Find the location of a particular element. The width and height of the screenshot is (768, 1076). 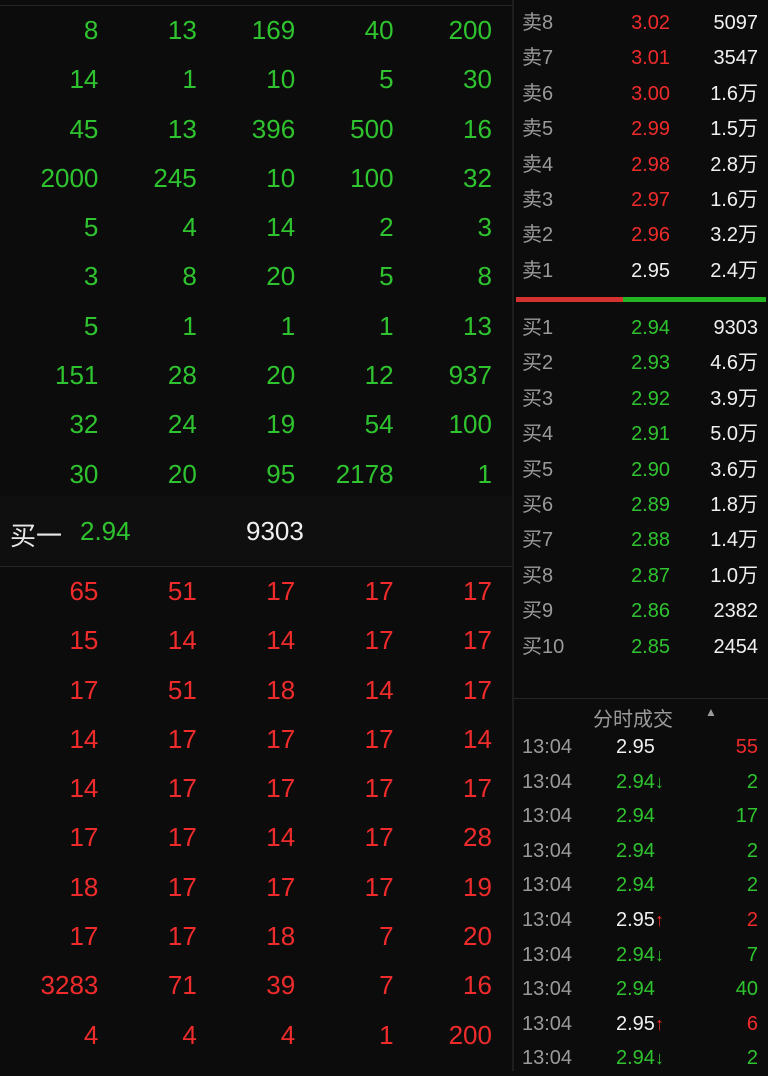

trade-volume: 6 is located at coordinates (752, 1023).